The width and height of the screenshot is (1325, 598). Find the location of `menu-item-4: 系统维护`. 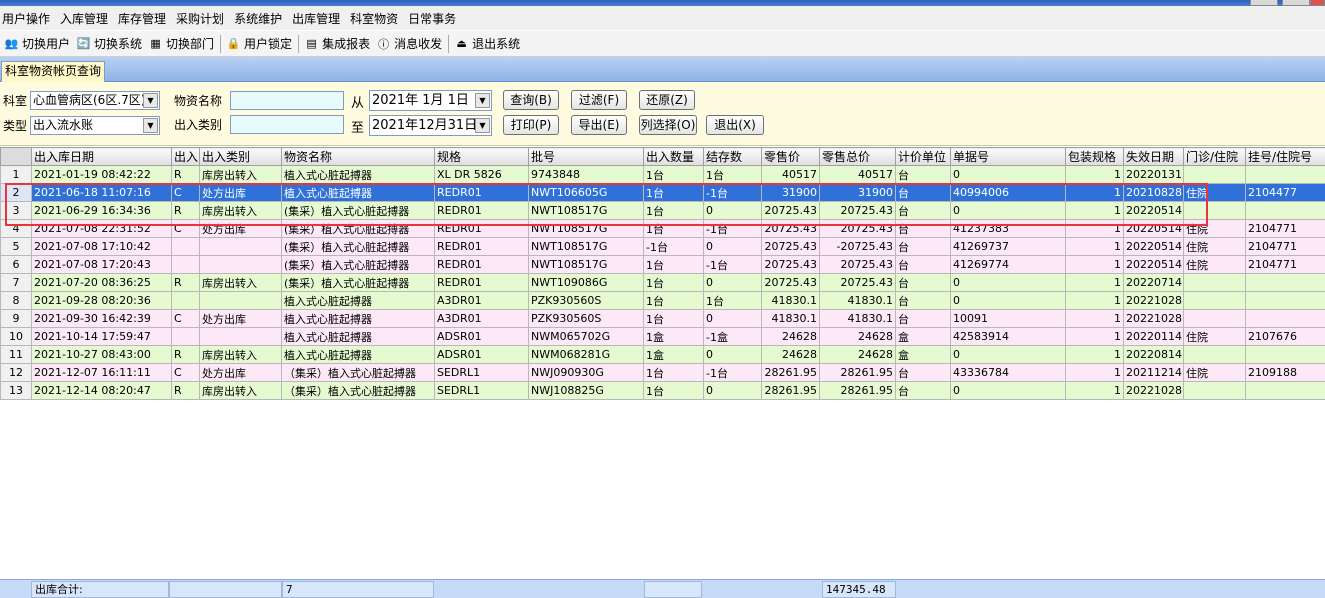

menu-item-4: 系统维护 is located at coordinates (261, 18).